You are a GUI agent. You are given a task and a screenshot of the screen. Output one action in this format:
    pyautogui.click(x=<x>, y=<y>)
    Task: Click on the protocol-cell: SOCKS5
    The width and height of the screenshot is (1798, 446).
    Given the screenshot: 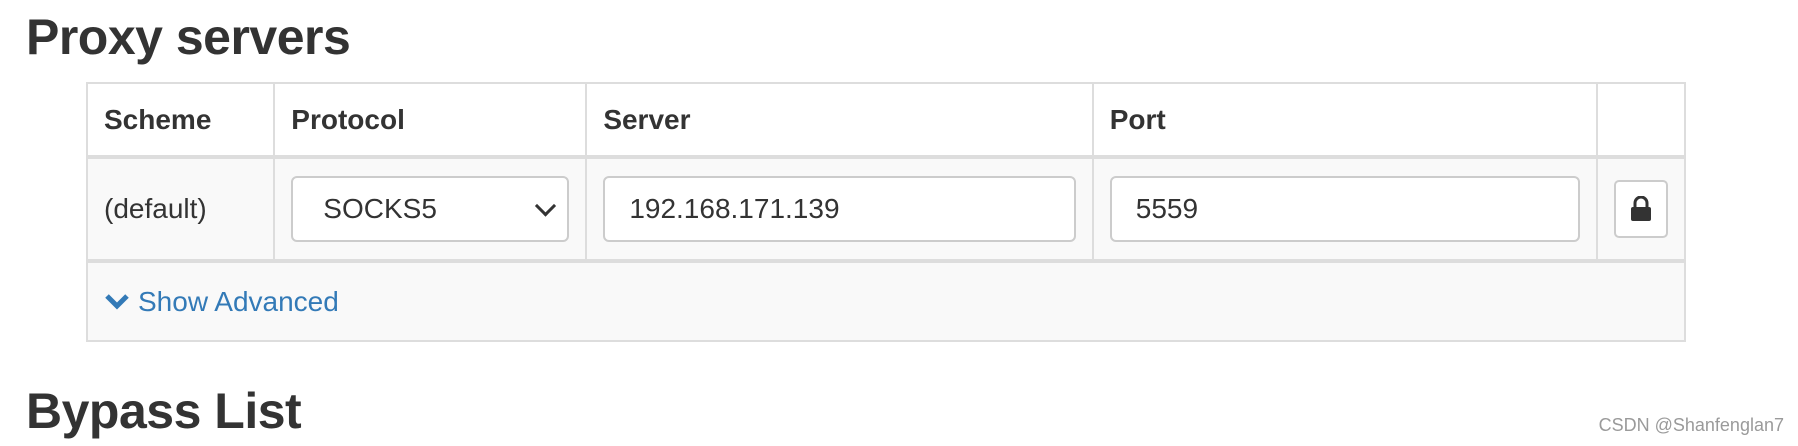 What is the action you would take?
    pyautogui.click(x=430, y=209)
    